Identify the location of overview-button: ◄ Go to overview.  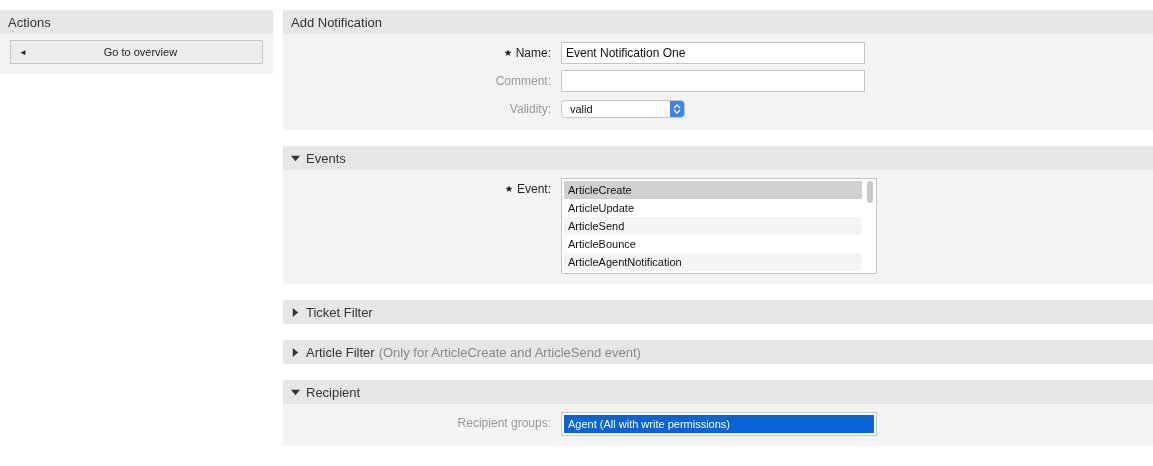
(136, 52).